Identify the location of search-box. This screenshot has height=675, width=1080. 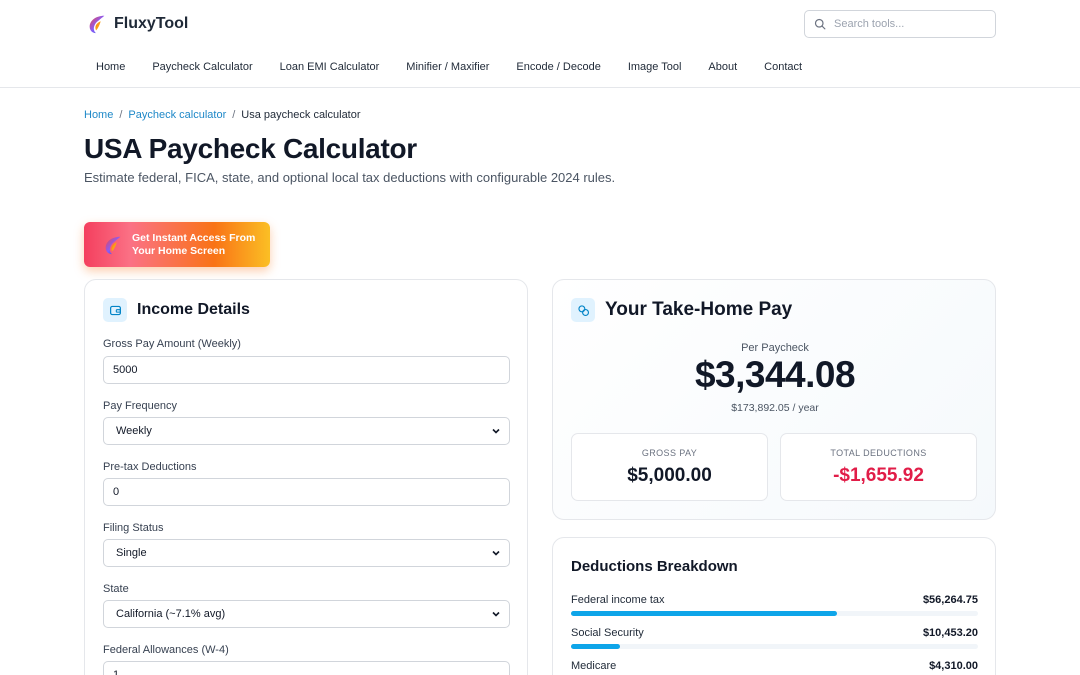
(900, 24).